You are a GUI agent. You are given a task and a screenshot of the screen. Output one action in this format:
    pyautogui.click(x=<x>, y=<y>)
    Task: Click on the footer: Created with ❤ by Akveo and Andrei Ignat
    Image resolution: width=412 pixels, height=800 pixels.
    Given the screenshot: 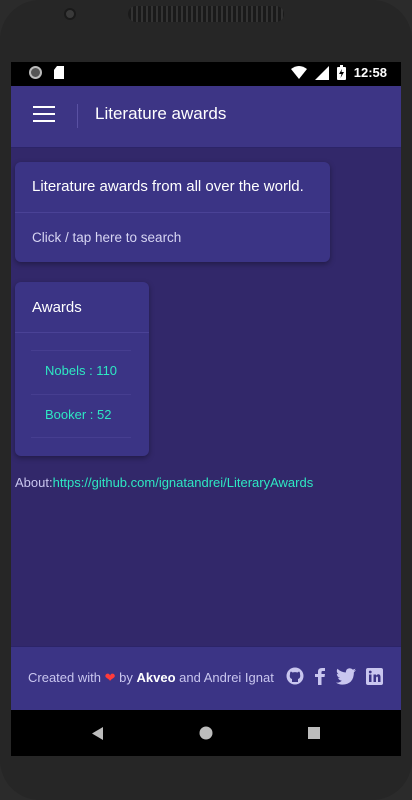 What is the action you would take?
    pyautogui.click(x=206, y=678)
    